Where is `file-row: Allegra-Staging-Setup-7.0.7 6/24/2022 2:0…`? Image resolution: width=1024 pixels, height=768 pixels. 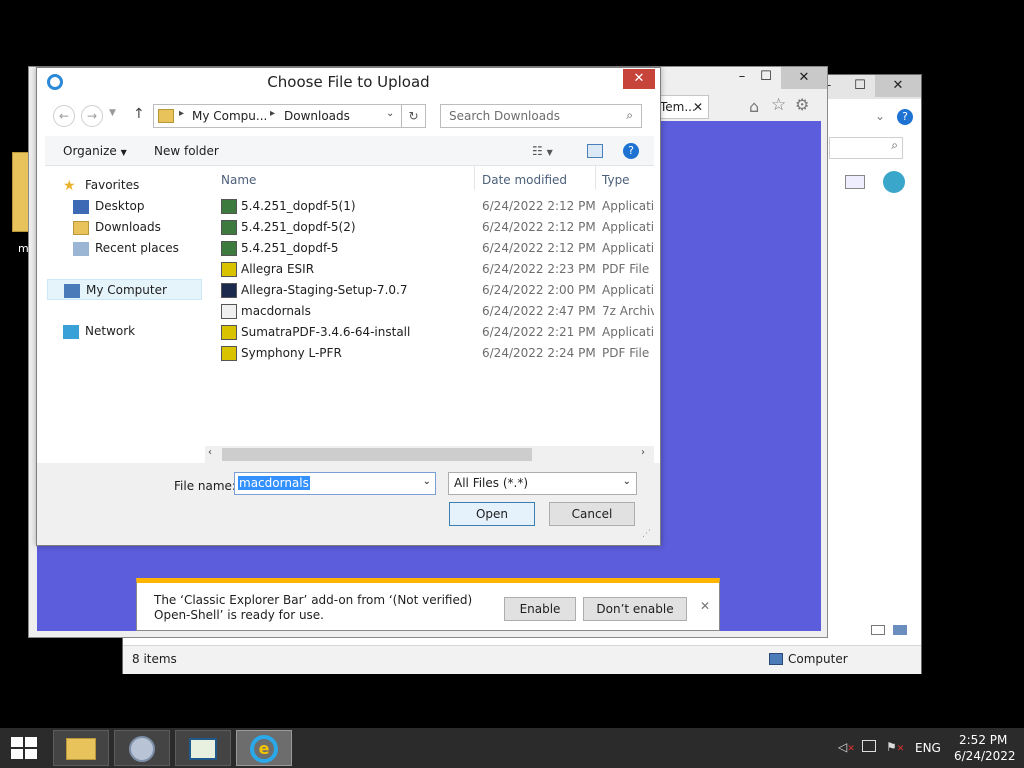
file-row: Allegra-Staging-Setup-7.0.7 6/24/2022 2:0… is located at coordinates (433, 290).